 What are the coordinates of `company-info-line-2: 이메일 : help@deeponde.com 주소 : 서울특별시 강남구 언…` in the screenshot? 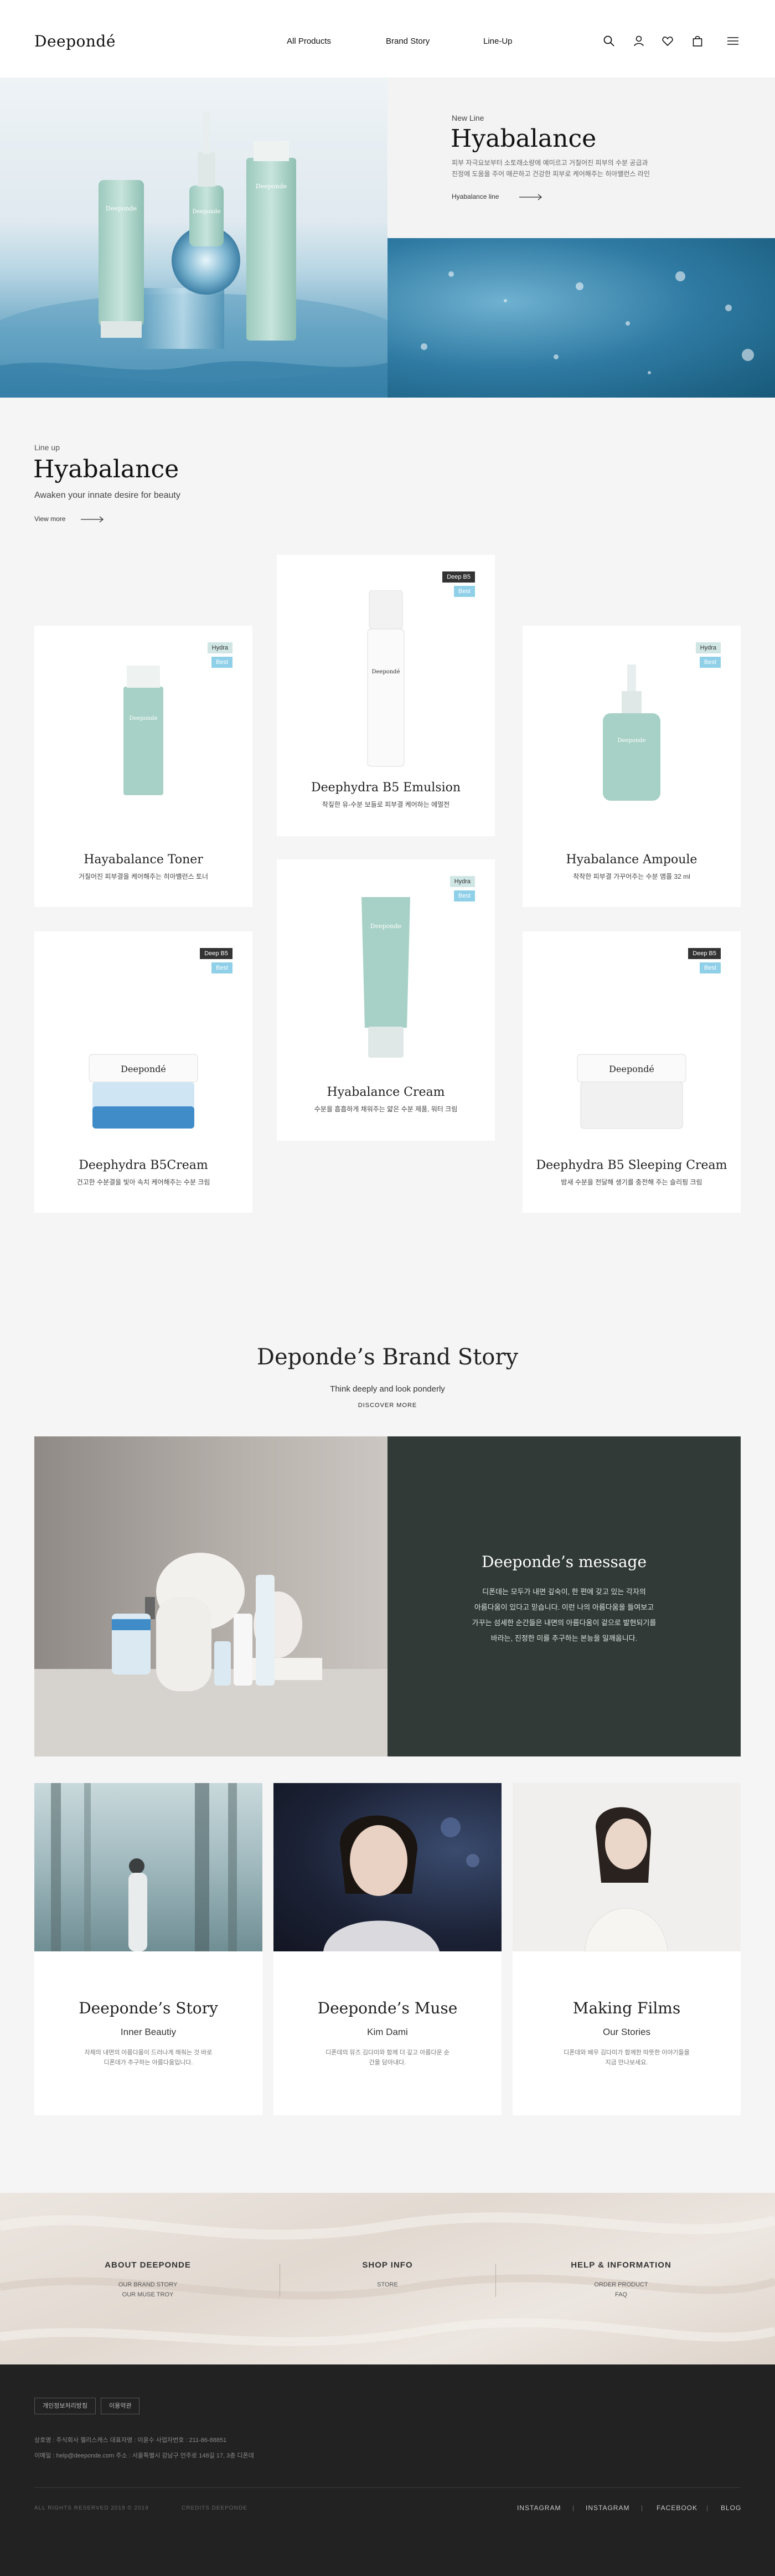 It's located at (144, 2456).